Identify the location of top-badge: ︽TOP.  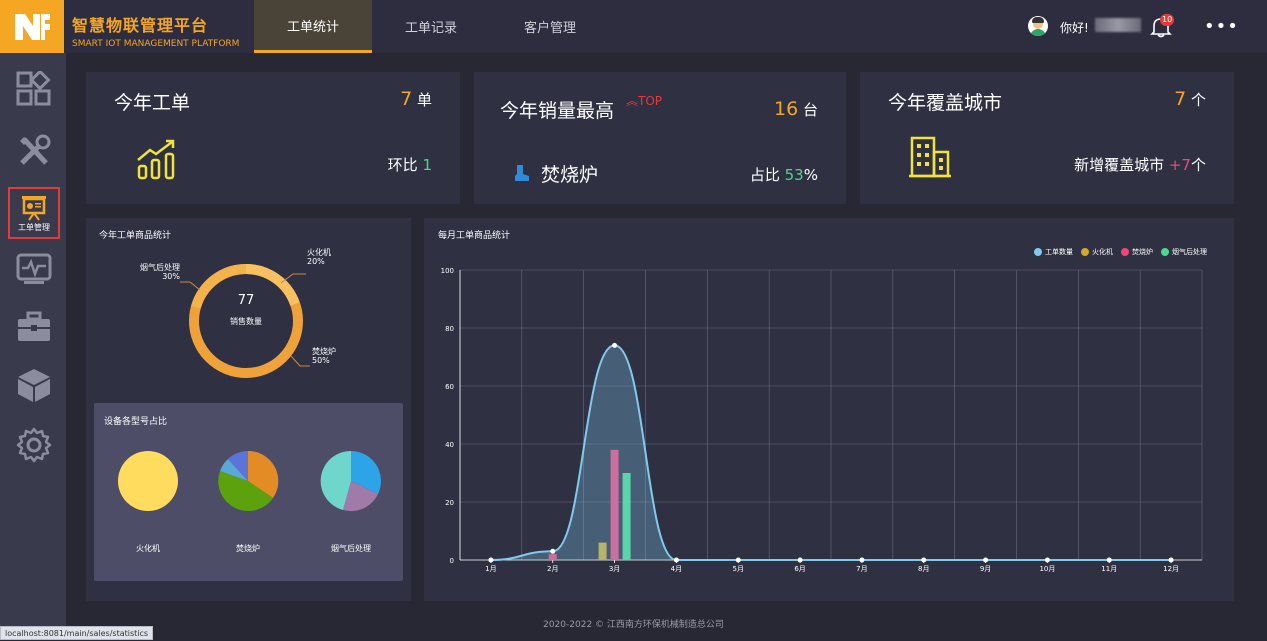
(644, 100).